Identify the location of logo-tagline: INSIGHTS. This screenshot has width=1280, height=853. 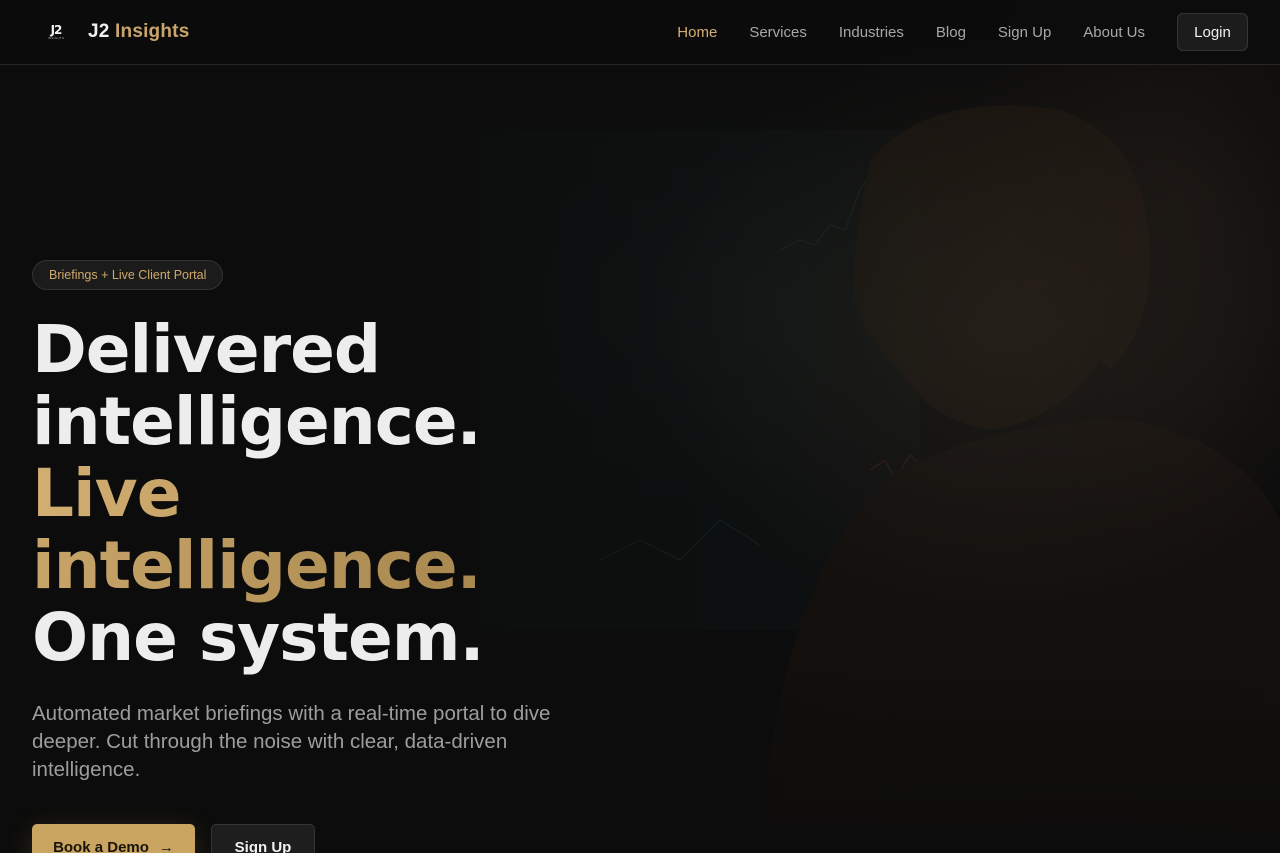
(56, 38).